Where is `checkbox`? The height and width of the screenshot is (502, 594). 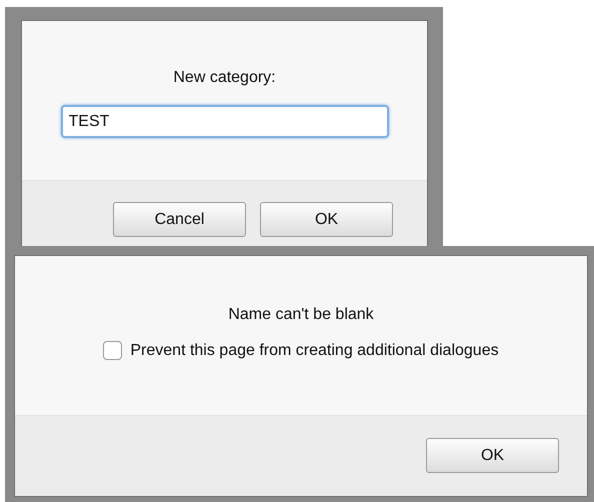 checkbox is located at coordinates (112, 350).